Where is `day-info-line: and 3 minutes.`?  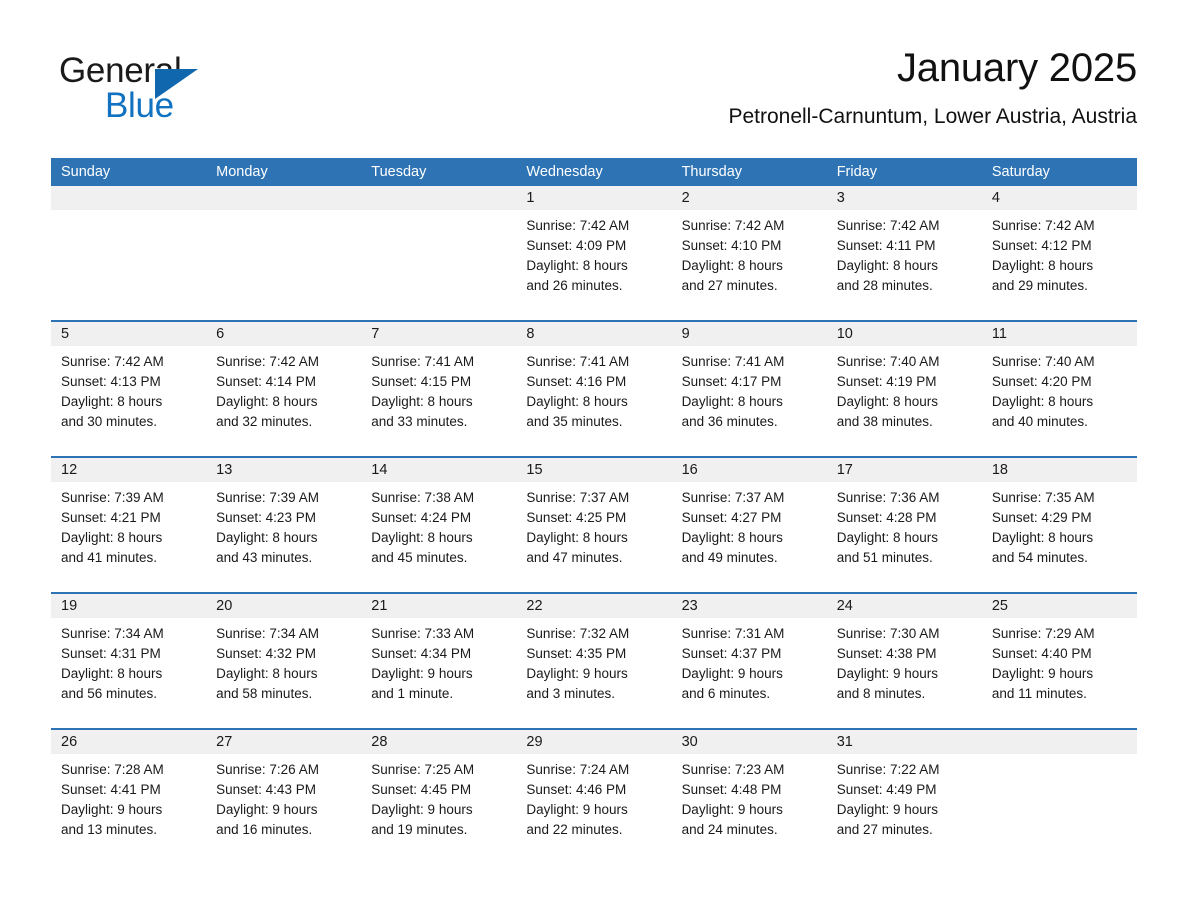
day-info-line: and 3 minutes. is located at coordinates (570, 693).